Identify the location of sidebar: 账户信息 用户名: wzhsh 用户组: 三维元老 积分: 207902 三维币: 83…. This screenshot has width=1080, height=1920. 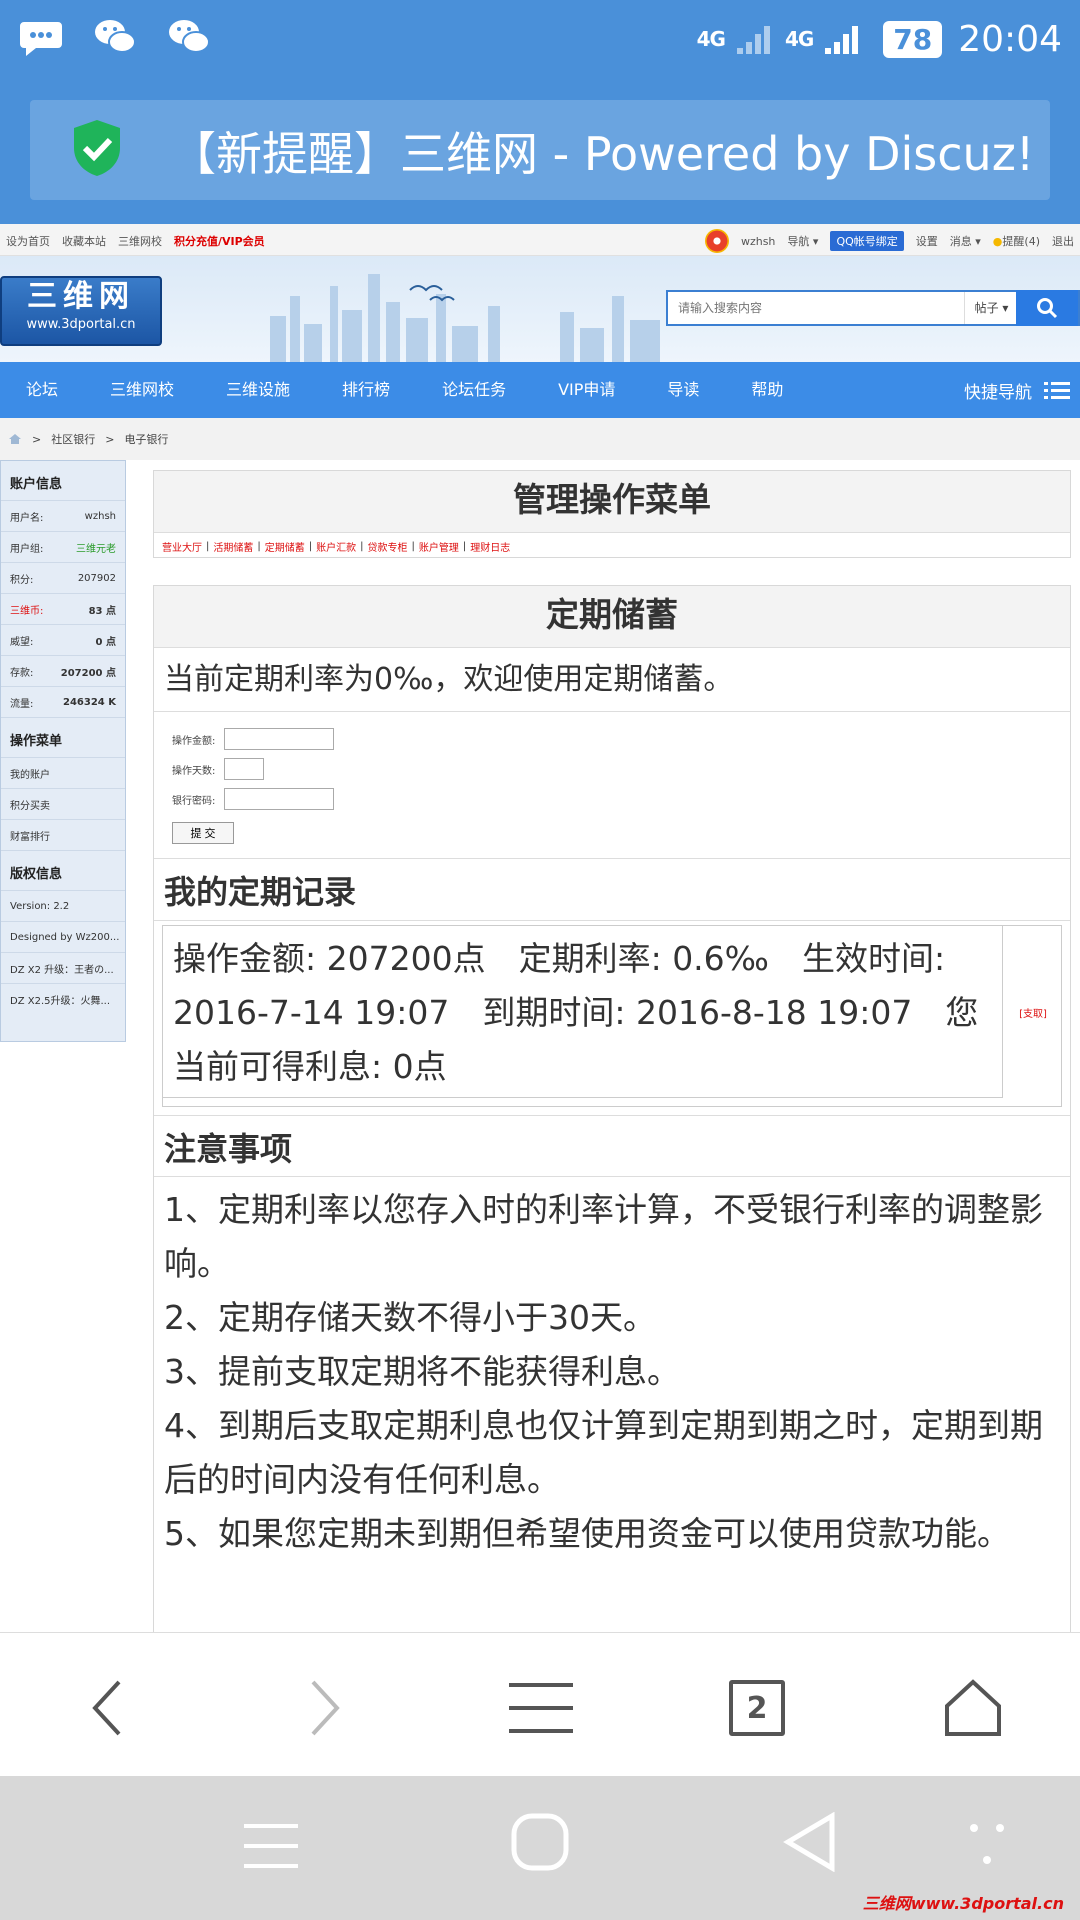
(63, 751).